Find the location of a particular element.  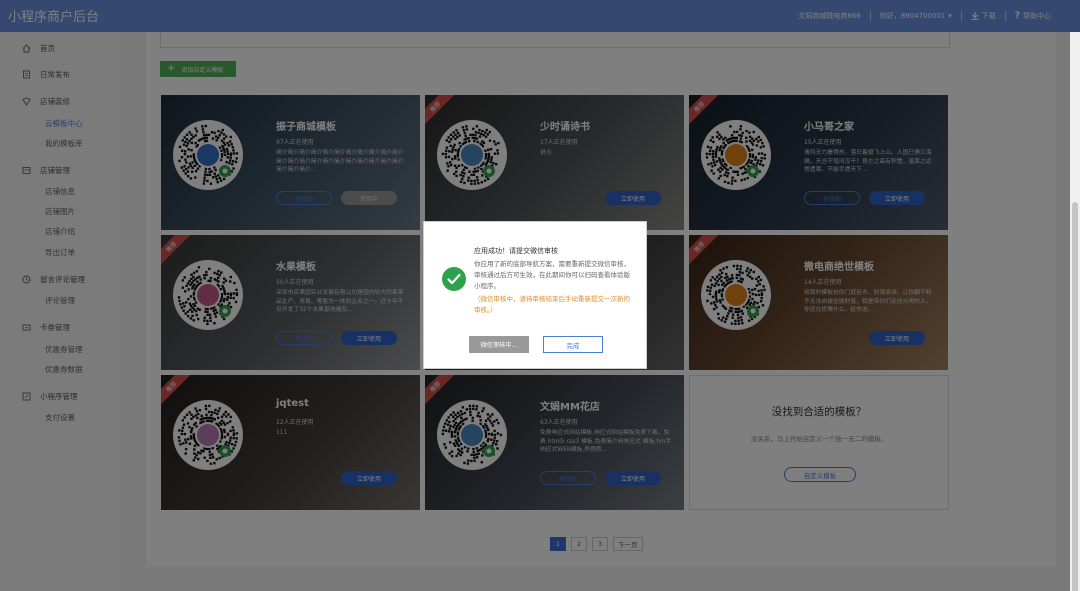

sidebar-item-label: 小程序管理 is located at coordinates (59, 396).